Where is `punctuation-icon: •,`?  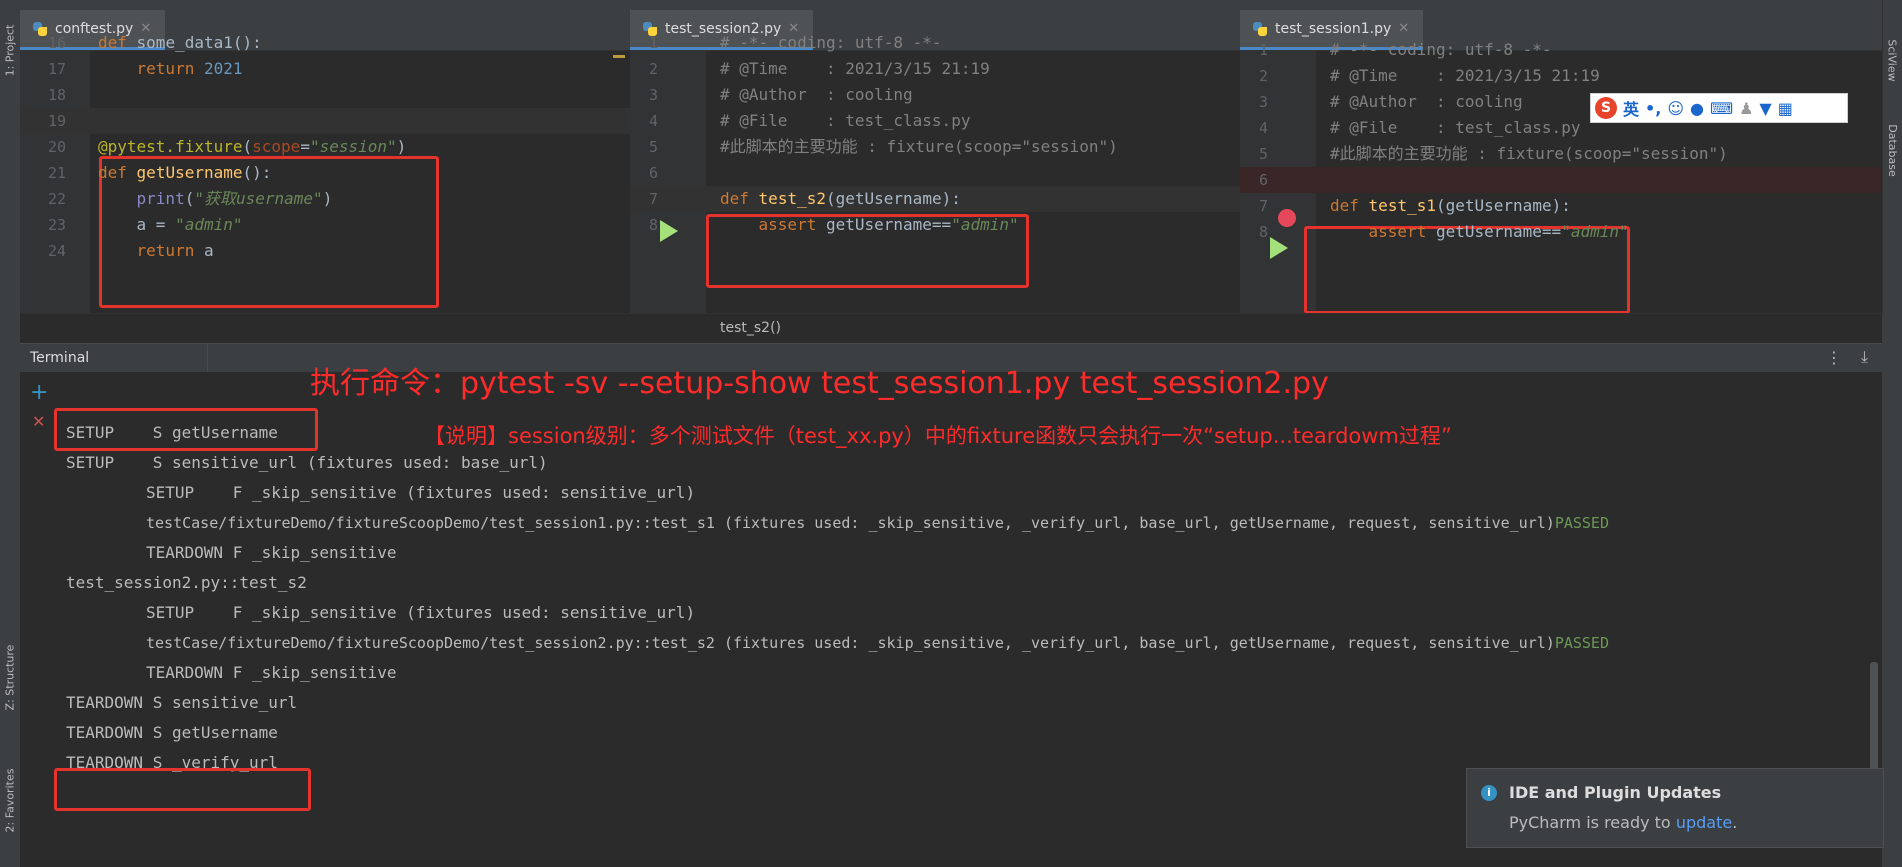
punctuation-icon: •, is located at coordinates (1653, 108).